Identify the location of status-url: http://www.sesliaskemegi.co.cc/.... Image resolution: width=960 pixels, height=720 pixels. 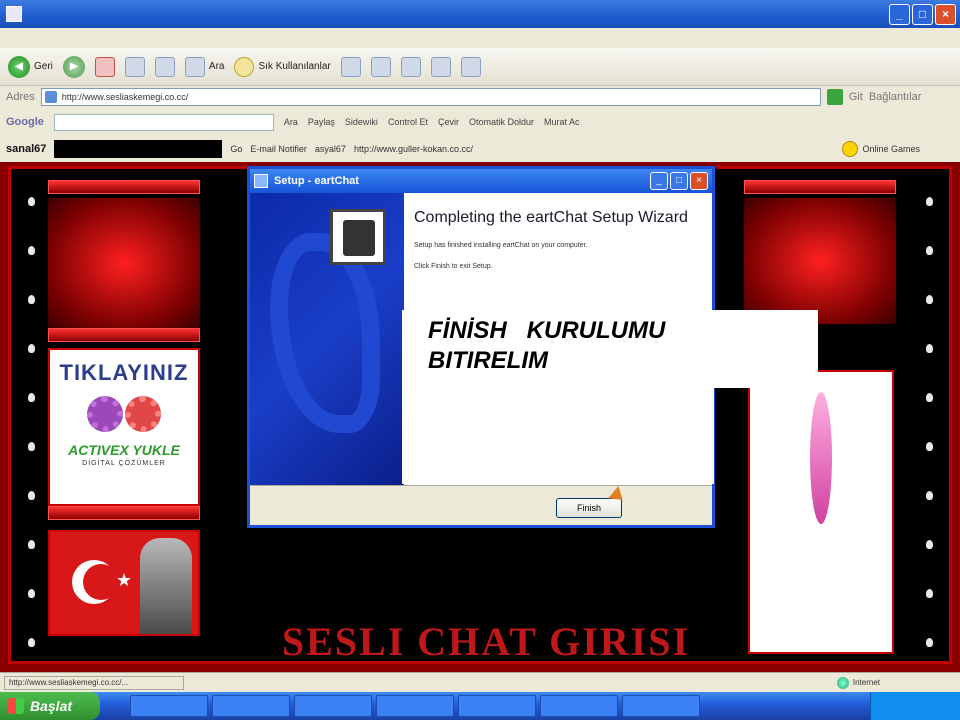
(94, 682).